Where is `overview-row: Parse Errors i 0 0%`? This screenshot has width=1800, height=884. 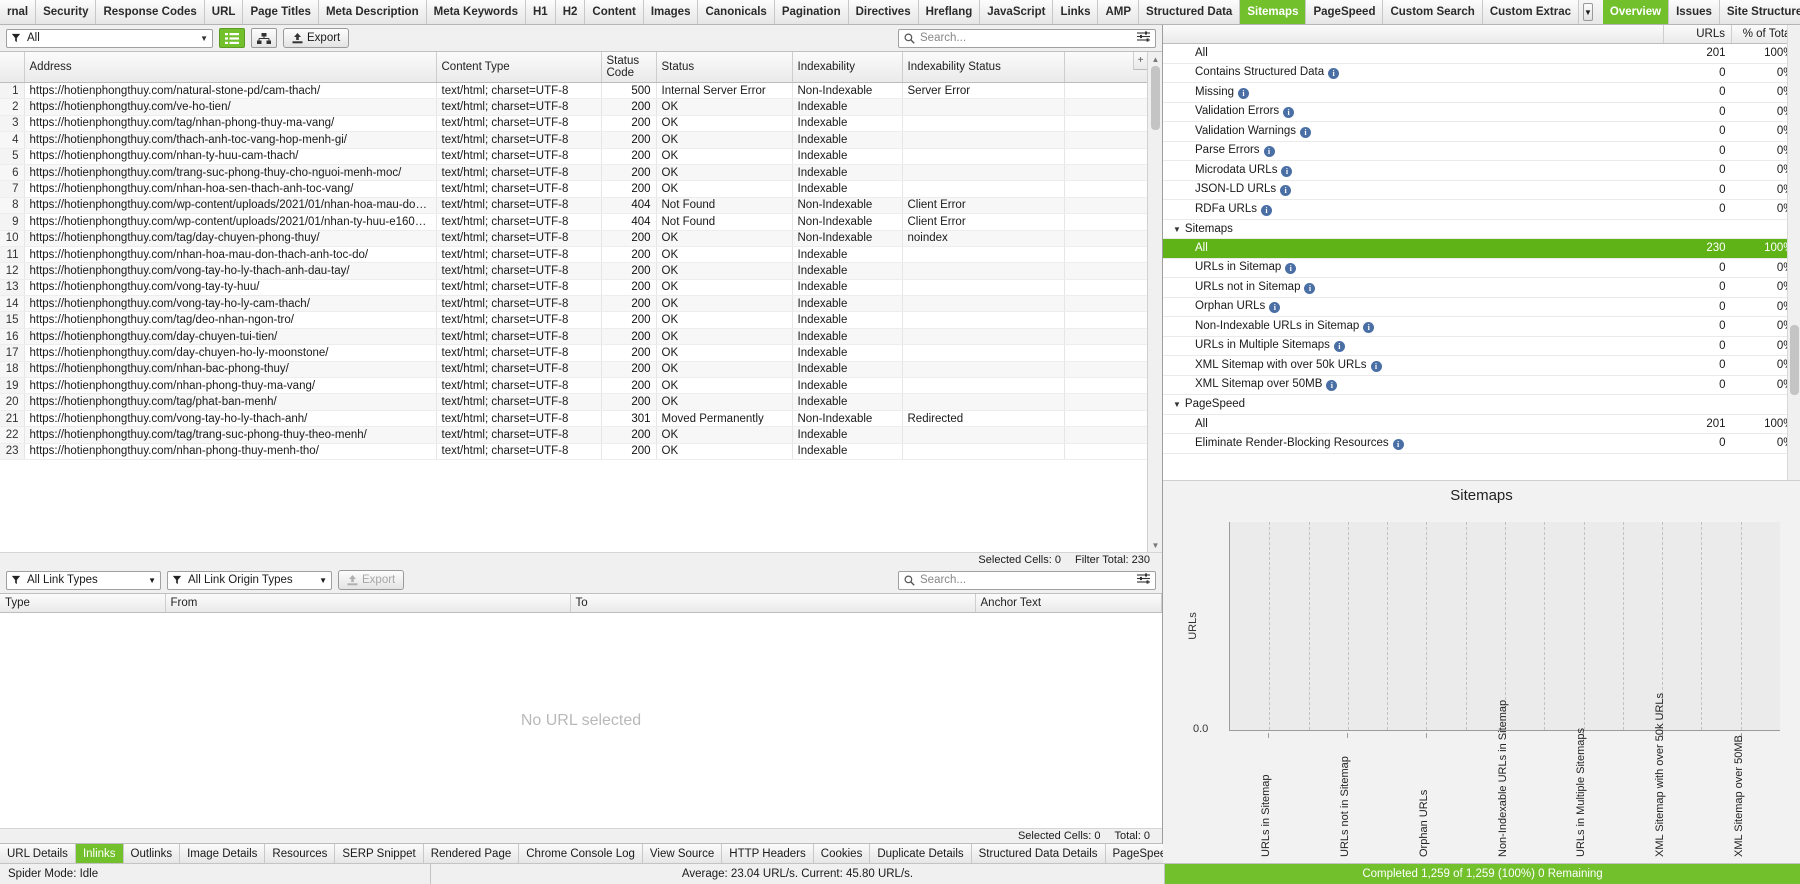 overview-row: Parse Errors i 0 0% is located at coordinates (1481, 151).